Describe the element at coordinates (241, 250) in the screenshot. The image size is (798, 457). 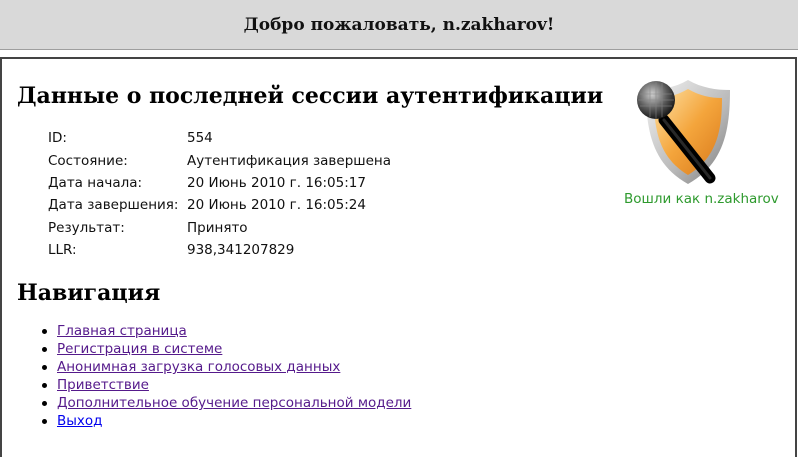
I see `session-value: 938,341207829` at that location.